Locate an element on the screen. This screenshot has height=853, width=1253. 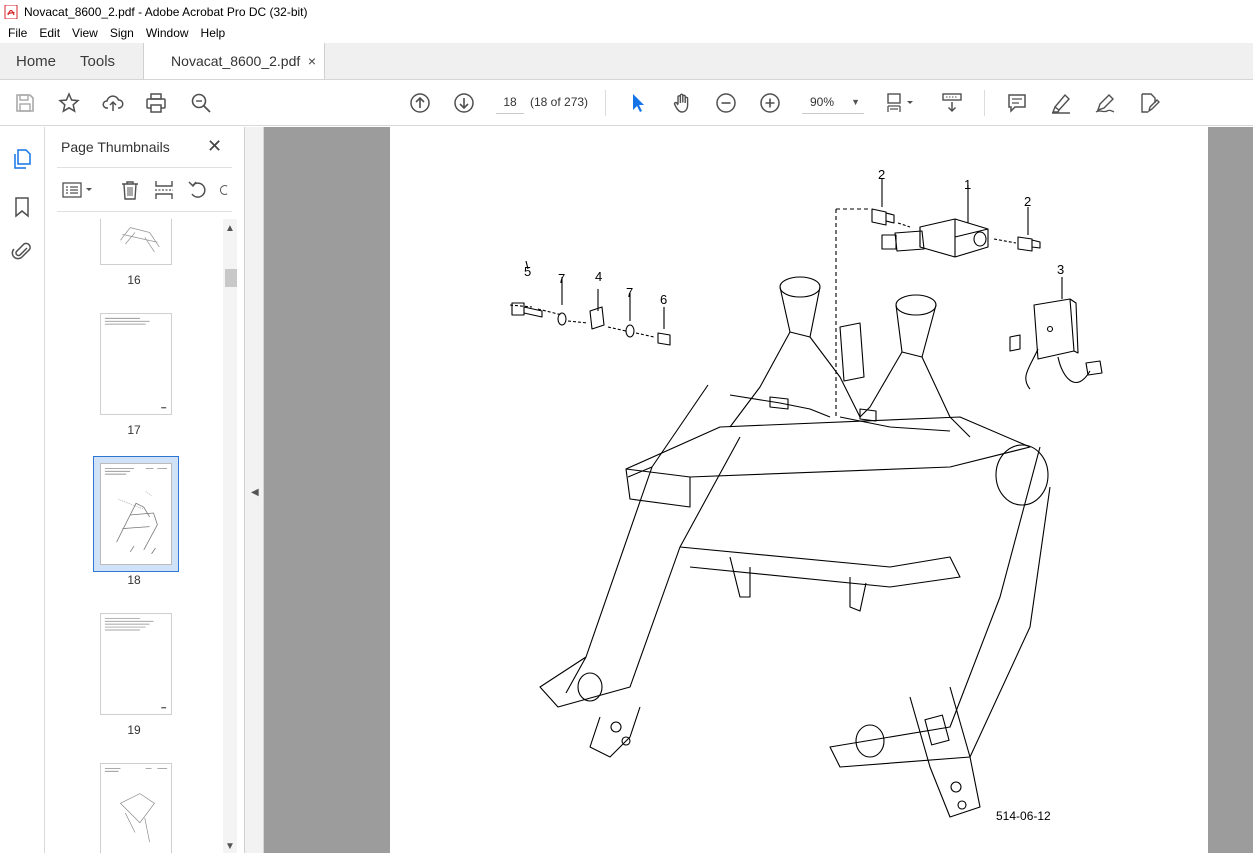
document-tab-label: Novacat_8600_2.pdf is located at coordinates (236, 61).